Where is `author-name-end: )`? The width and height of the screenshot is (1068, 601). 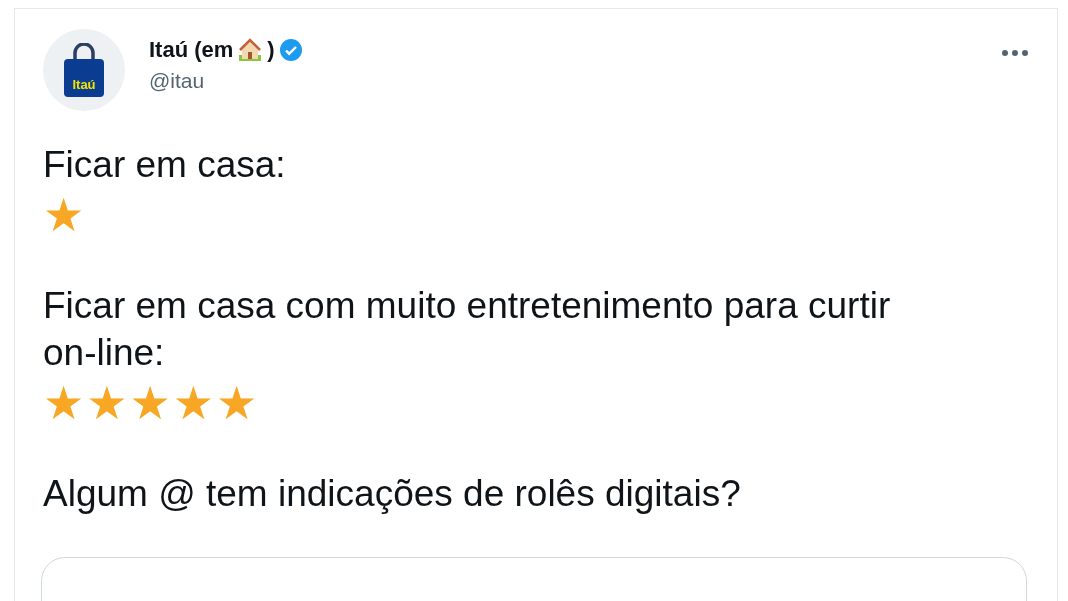 author-name-end: ) is located at coordinates (271, 50).